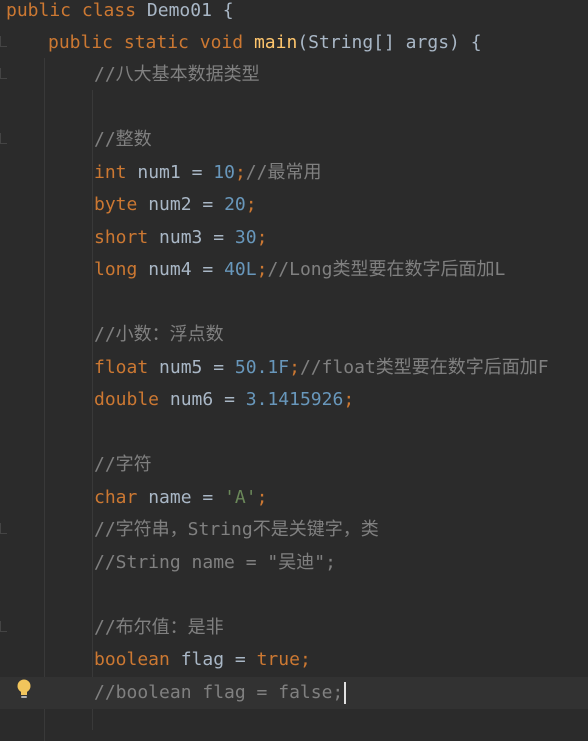 Image resolution: width=588 pixels, height=741 pixels. What do you see at coordinates (24, 689) in the screenshot?
I see `lightbulb-icon` at bounding box center [24, 689].